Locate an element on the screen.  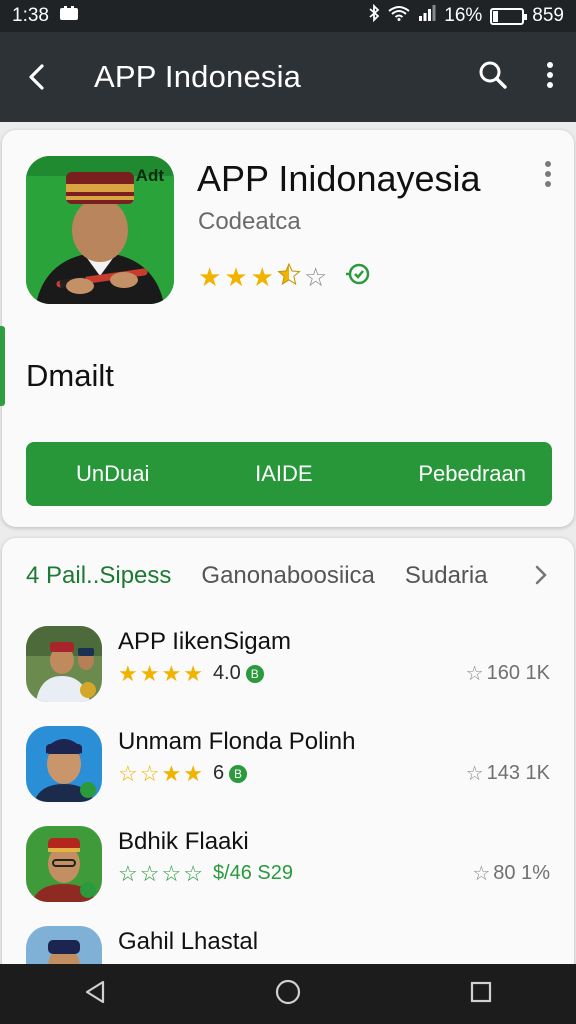
battery-level is located at coordinates (495, 16).